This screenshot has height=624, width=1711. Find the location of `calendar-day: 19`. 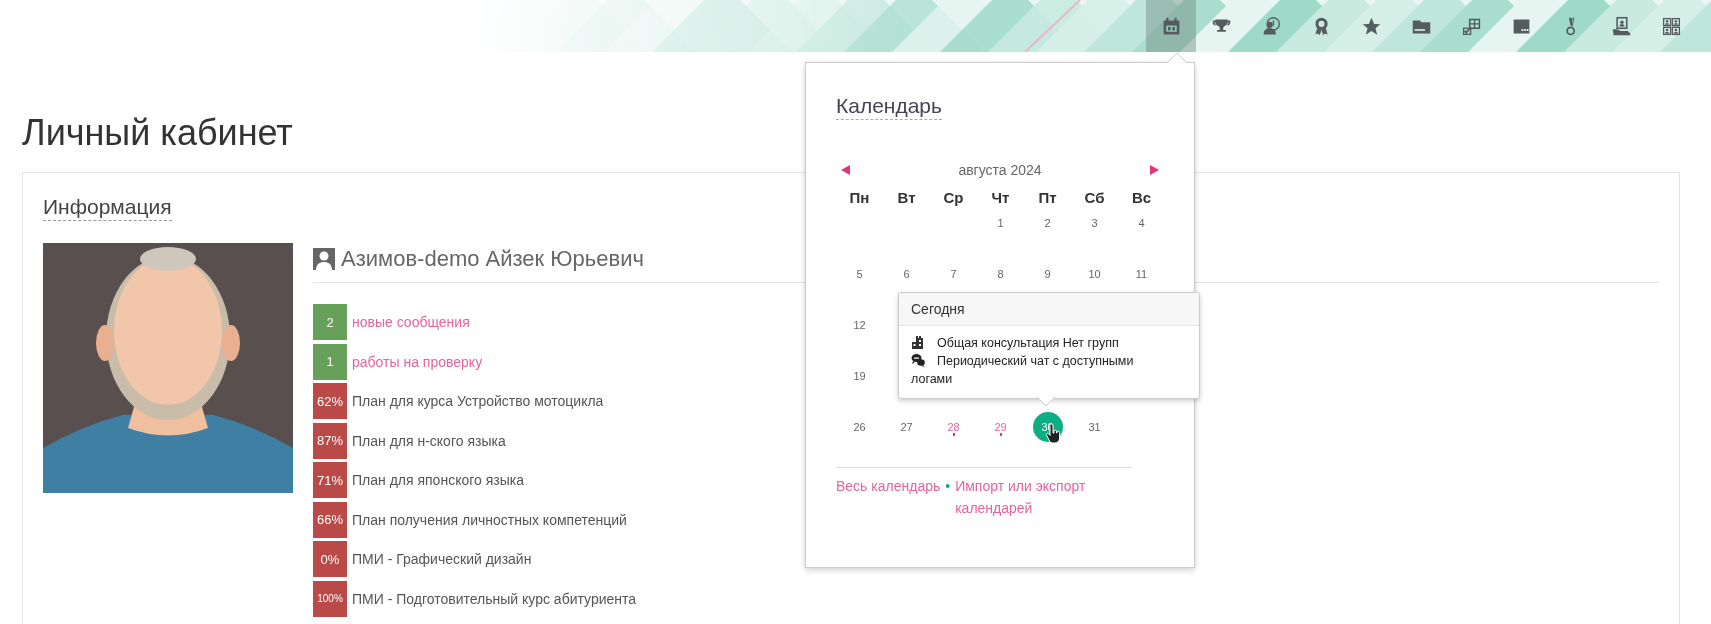

calendar-day: 19 is located at coordinates (859, 376).